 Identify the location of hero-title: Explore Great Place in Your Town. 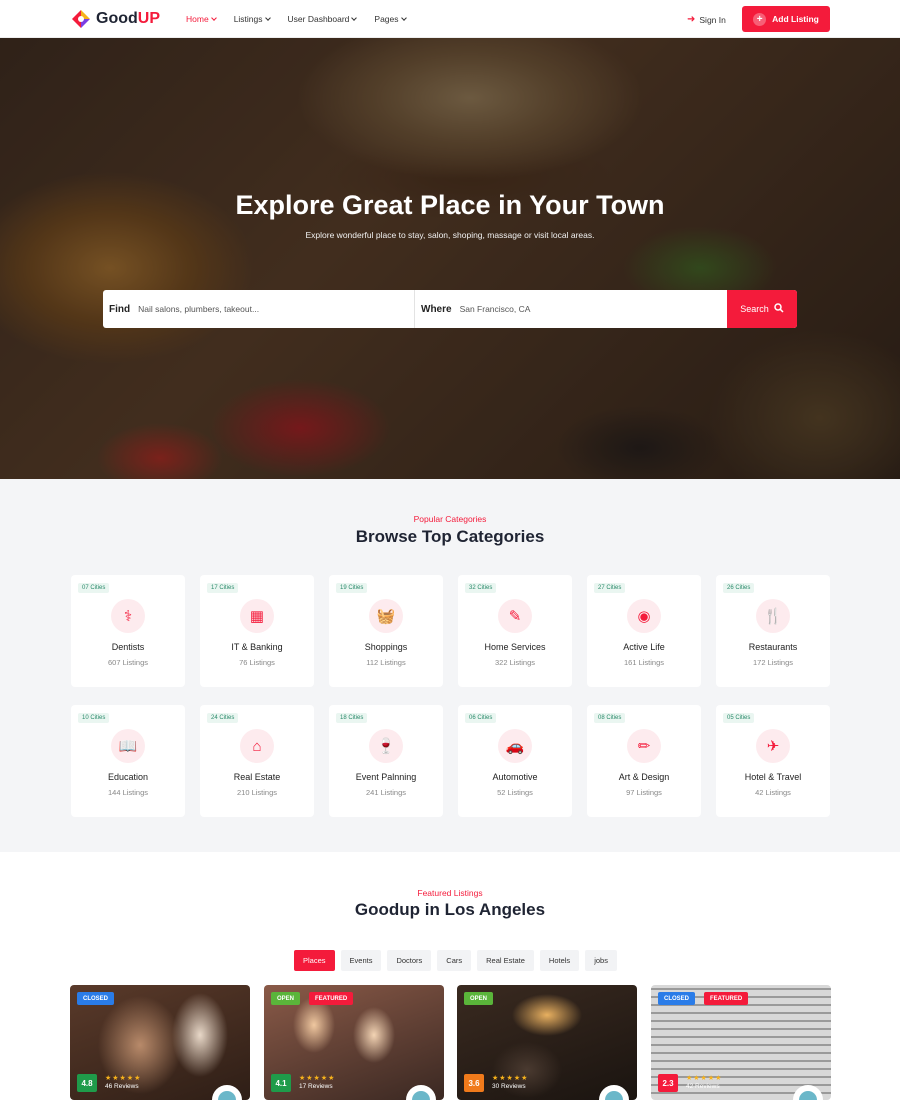
(450, 205).